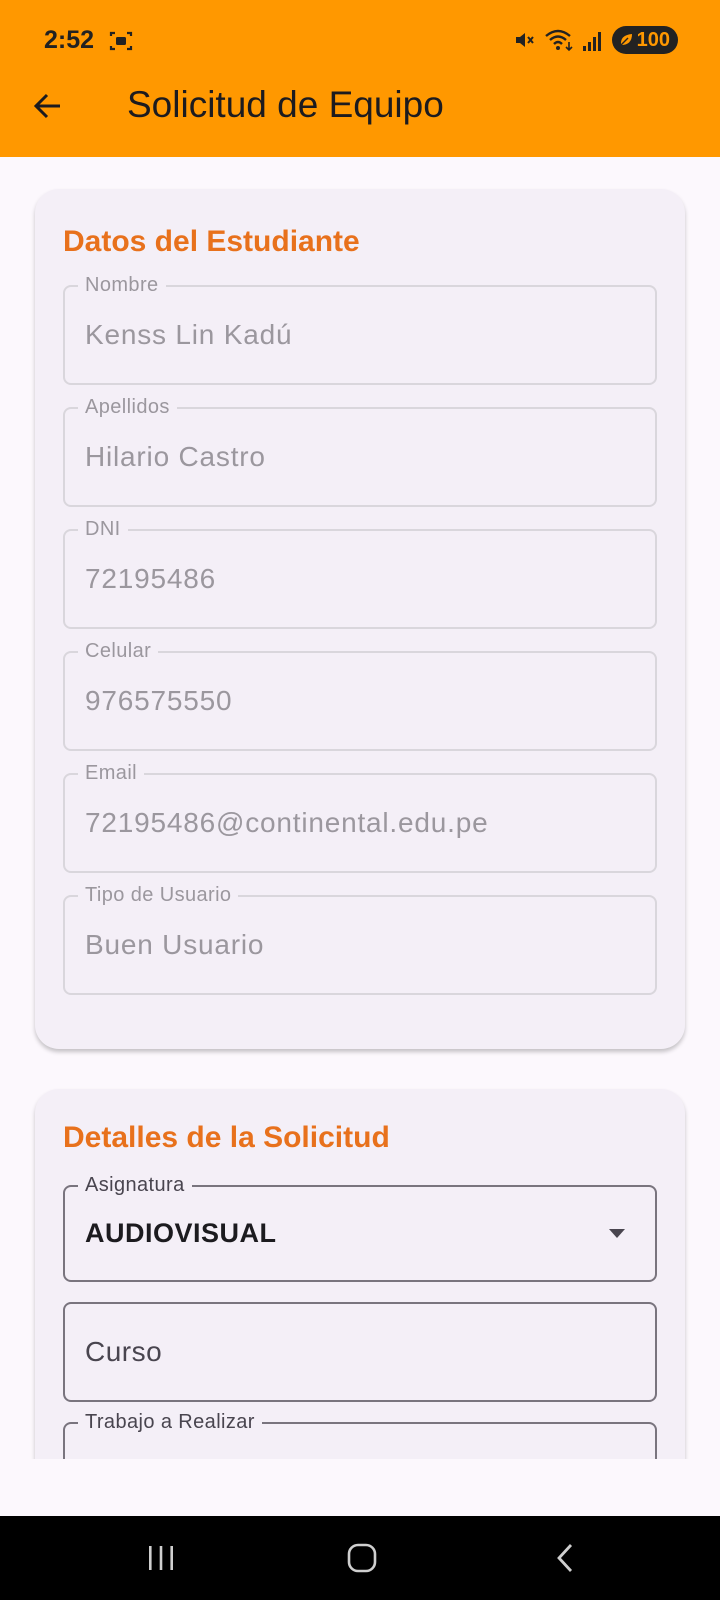  Describe the element at coordinates (150, 578) in the screenshot. I see `dni-value: 72195486` at that location.